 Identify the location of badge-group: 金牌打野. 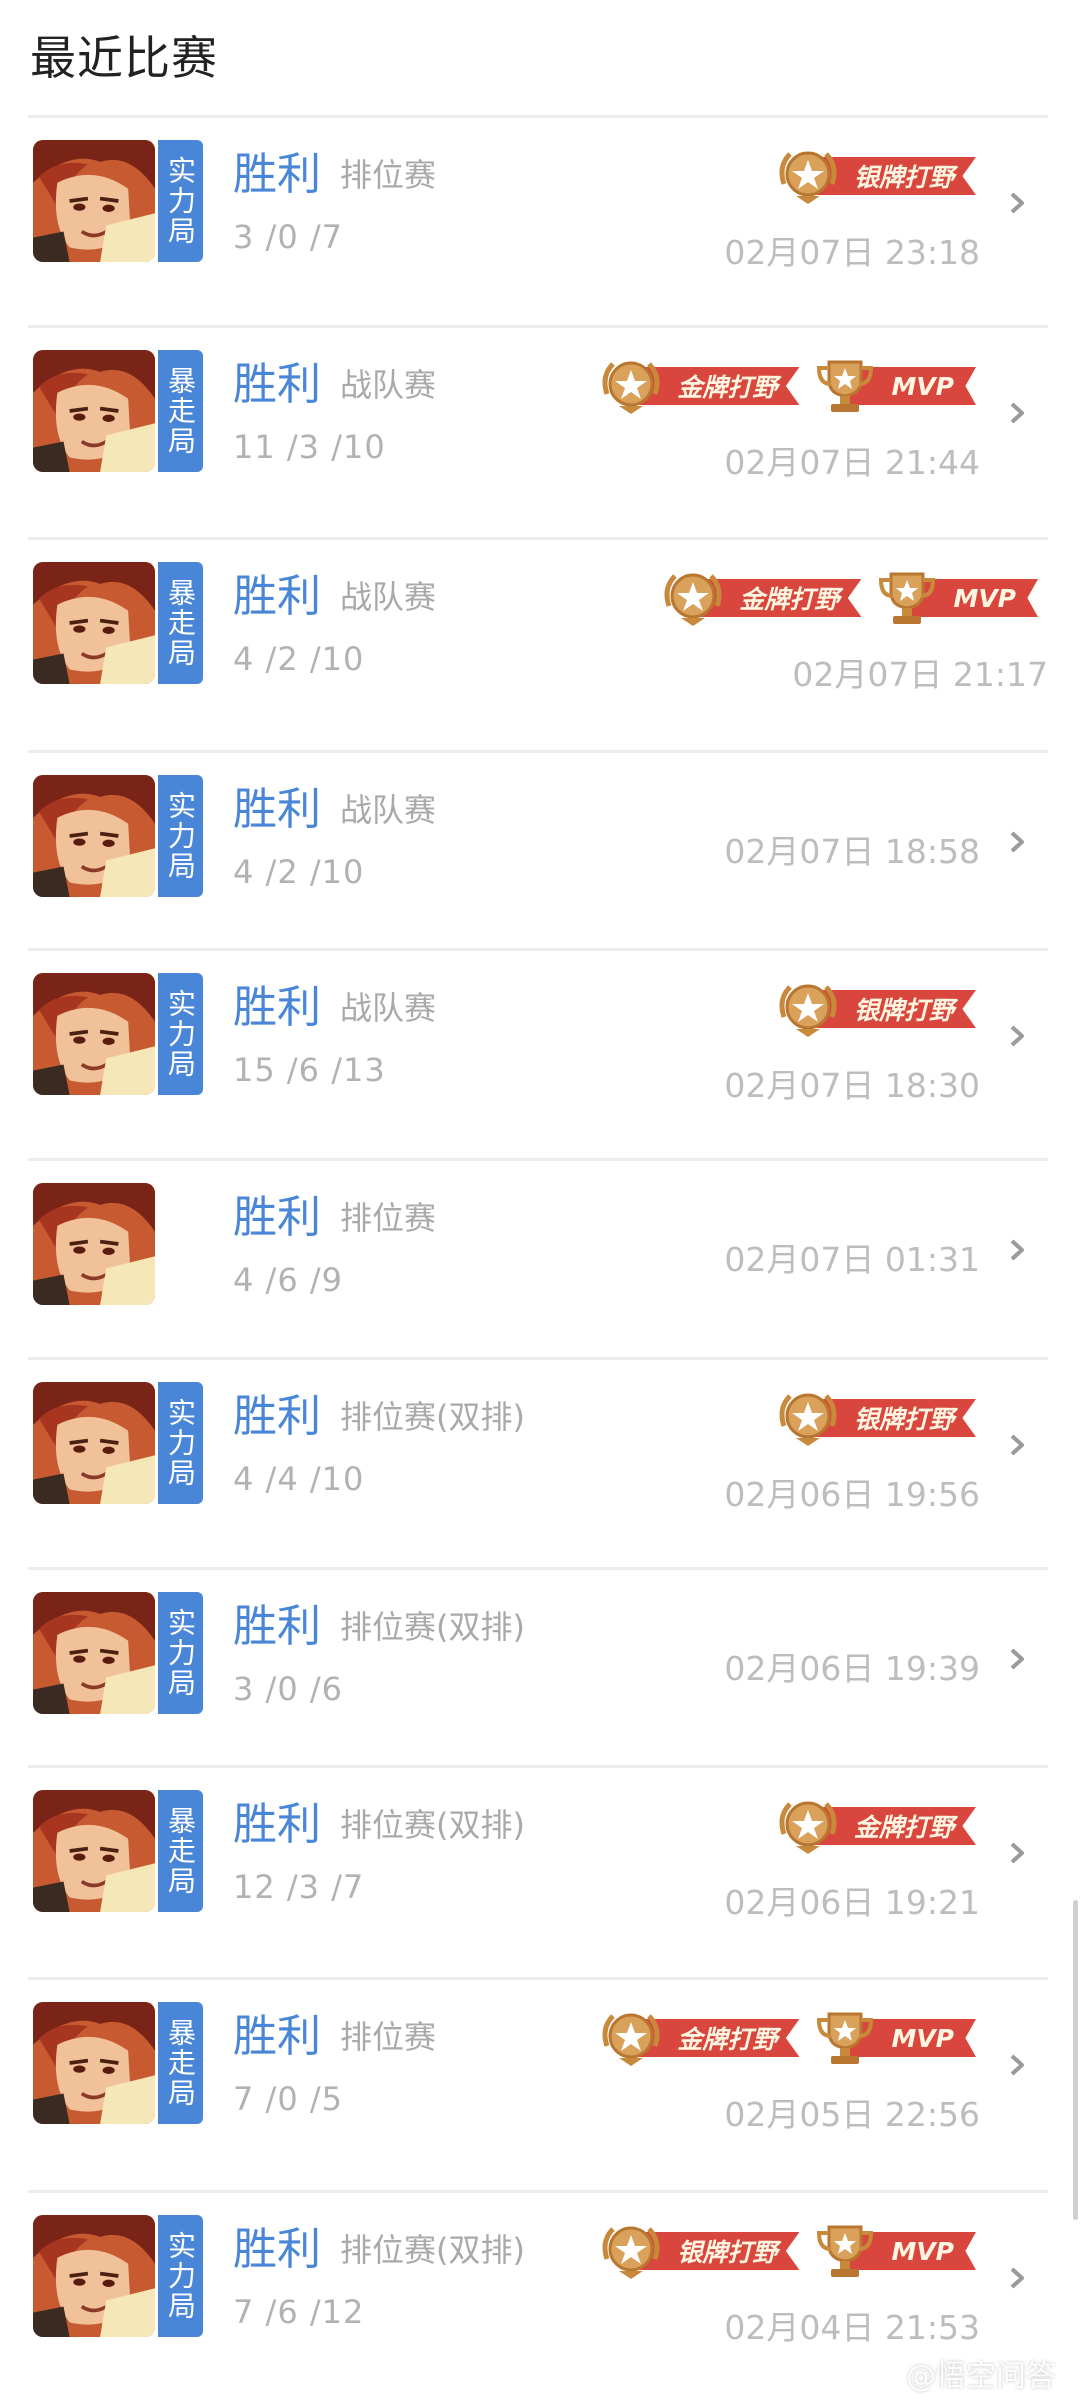
(876, 1826).